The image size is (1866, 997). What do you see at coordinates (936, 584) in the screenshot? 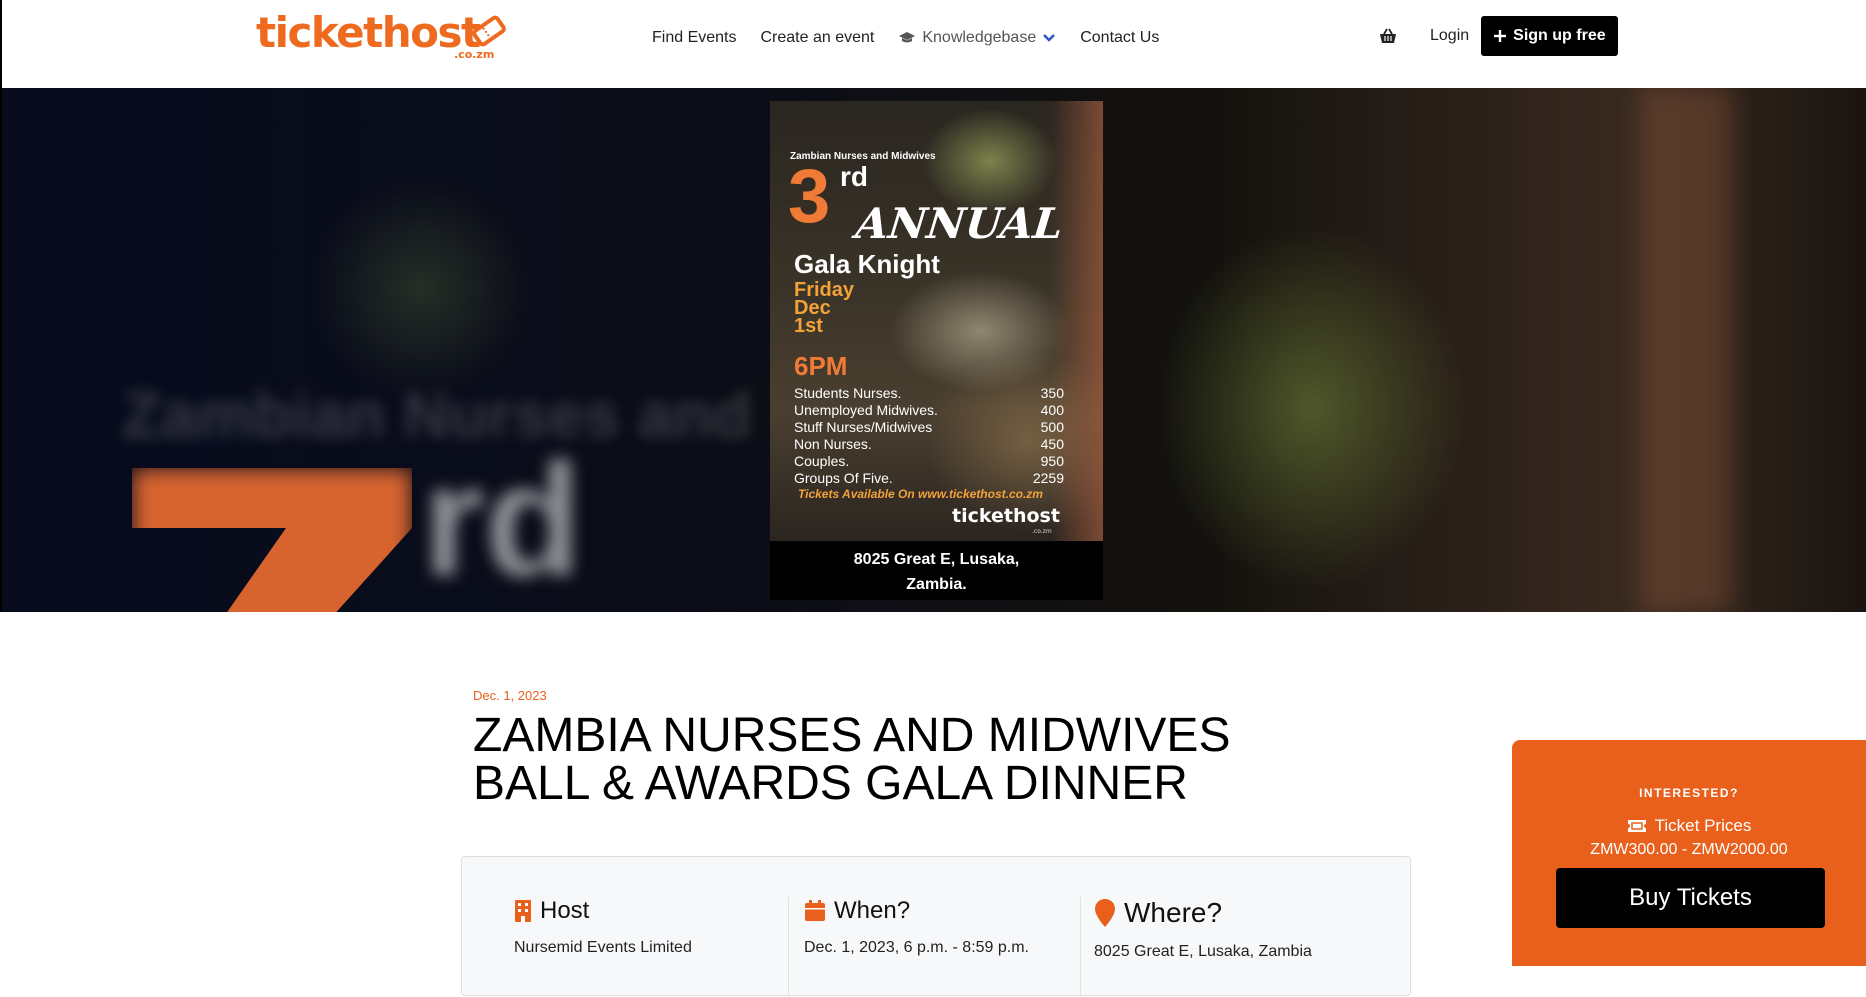
I see `poster-address-line2: Zambia.` at bounding box center [936, 584].